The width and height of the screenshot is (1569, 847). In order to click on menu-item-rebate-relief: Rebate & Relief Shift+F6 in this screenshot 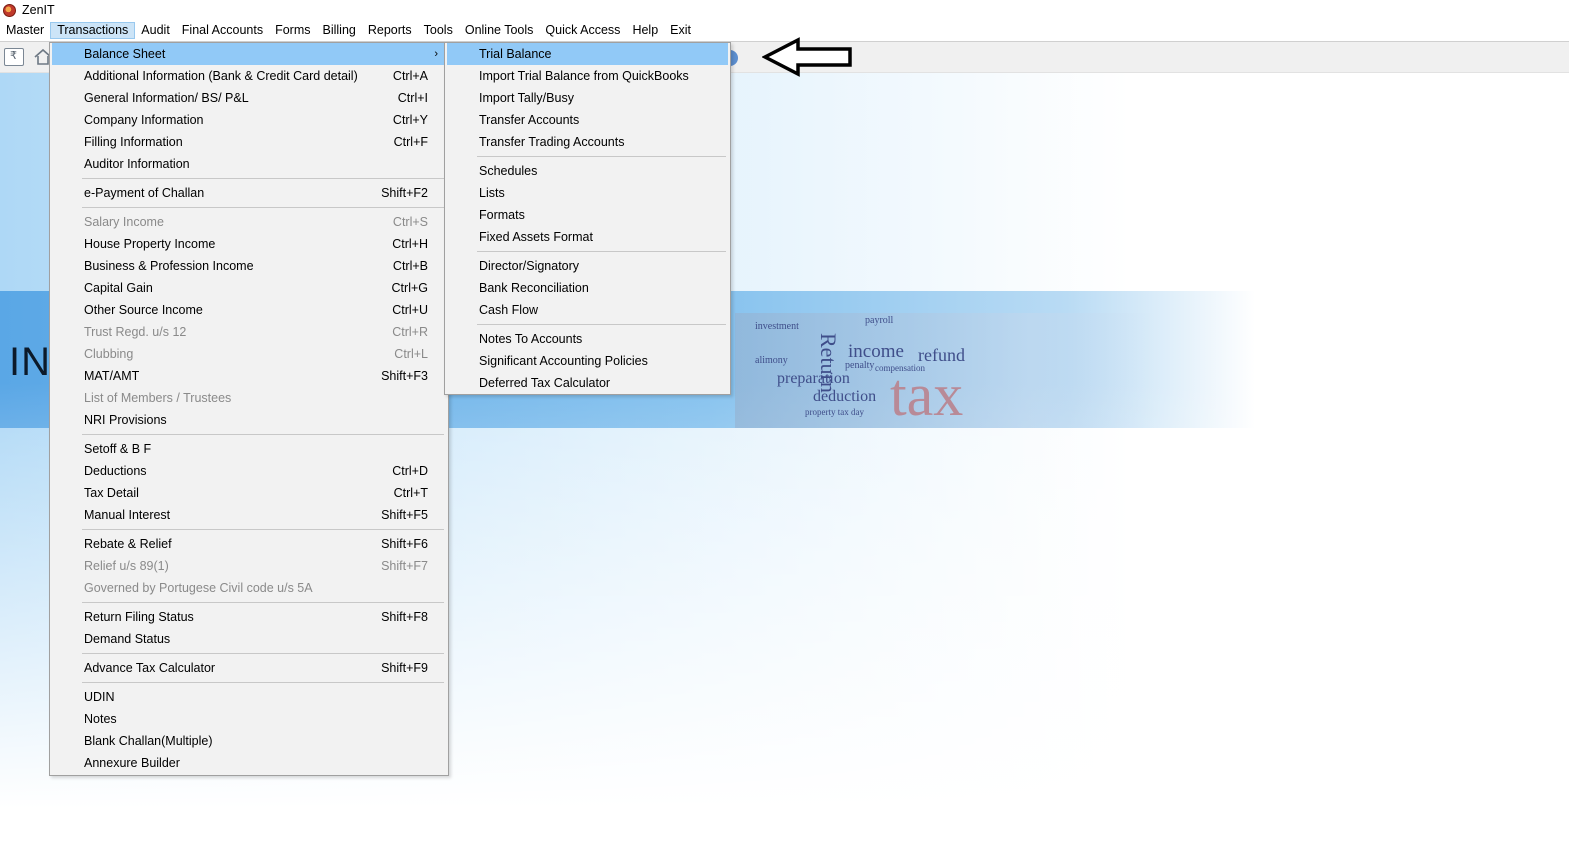, I will do `click(249, 544)`.